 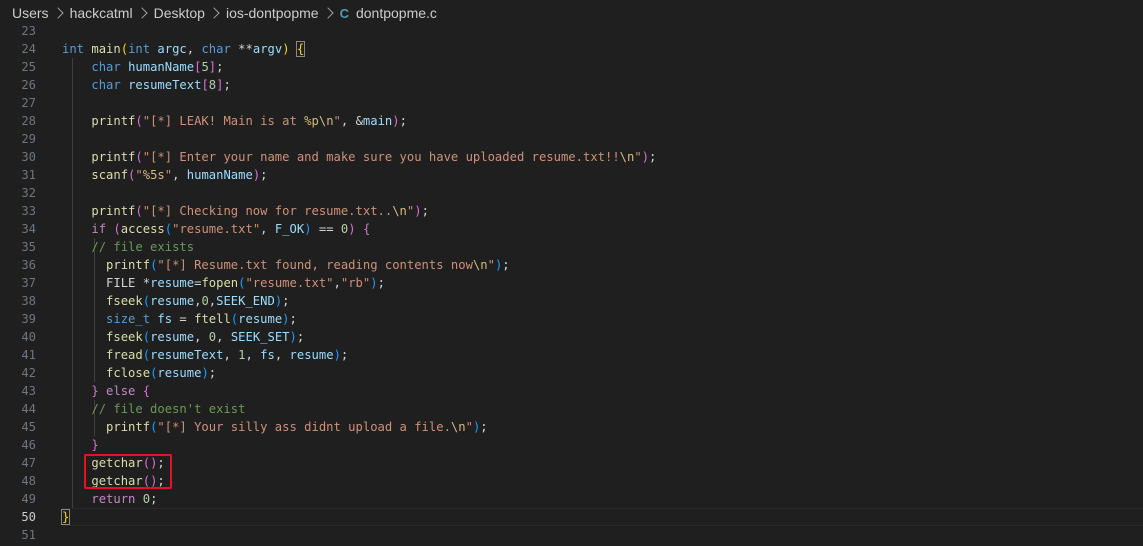 What do you see at coordinates (327, 13) in the screenshot?
I see `chevron-right-icon` at bounding box center [327, 13].